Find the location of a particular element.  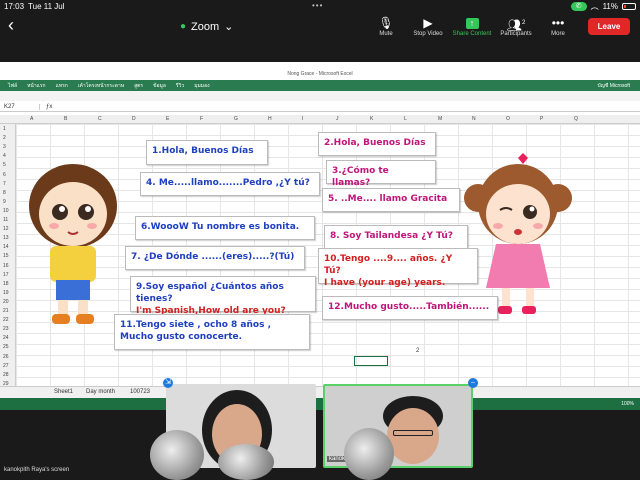

formula-bar: K27 ƒx is located at coordinates (320, 107).